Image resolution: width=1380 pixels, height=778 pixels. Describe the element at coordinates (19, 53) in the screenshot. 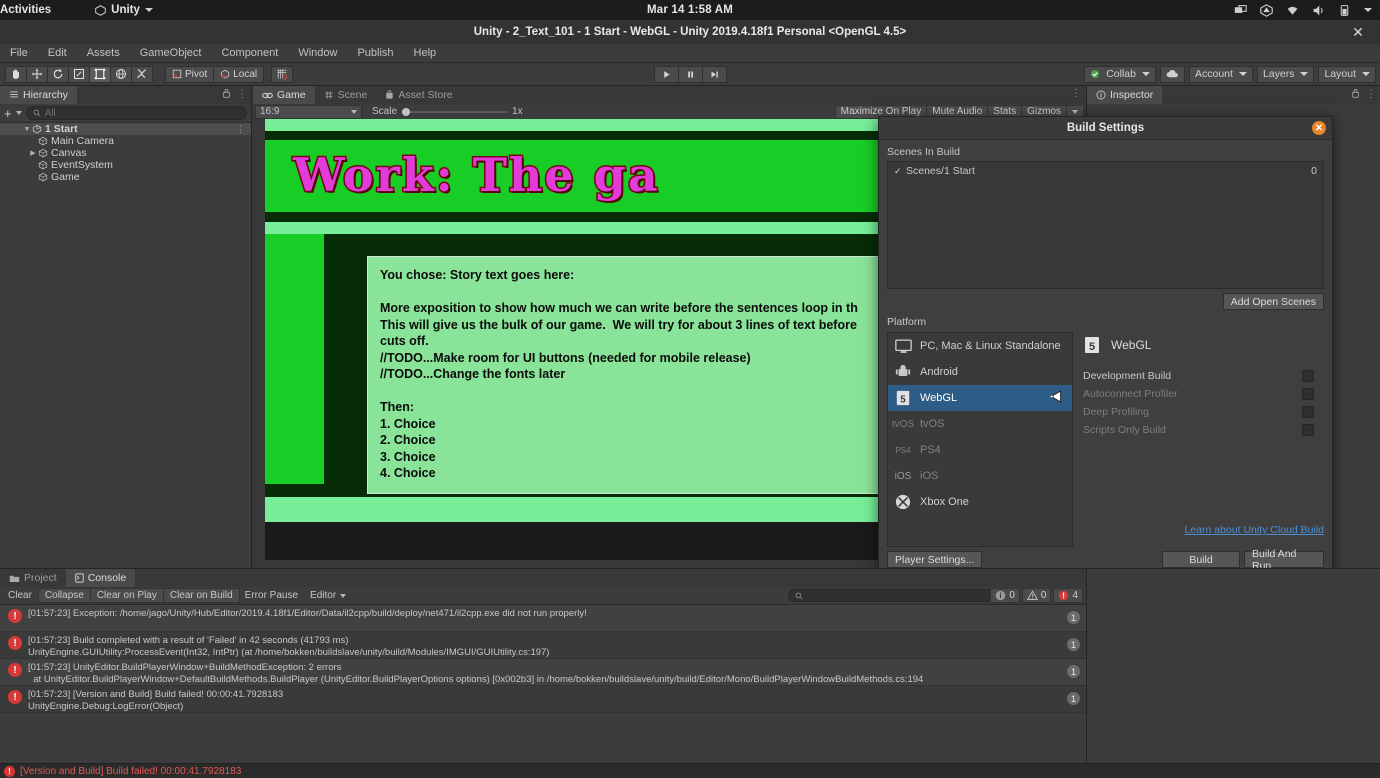

I see `menu-file: File` at that location.